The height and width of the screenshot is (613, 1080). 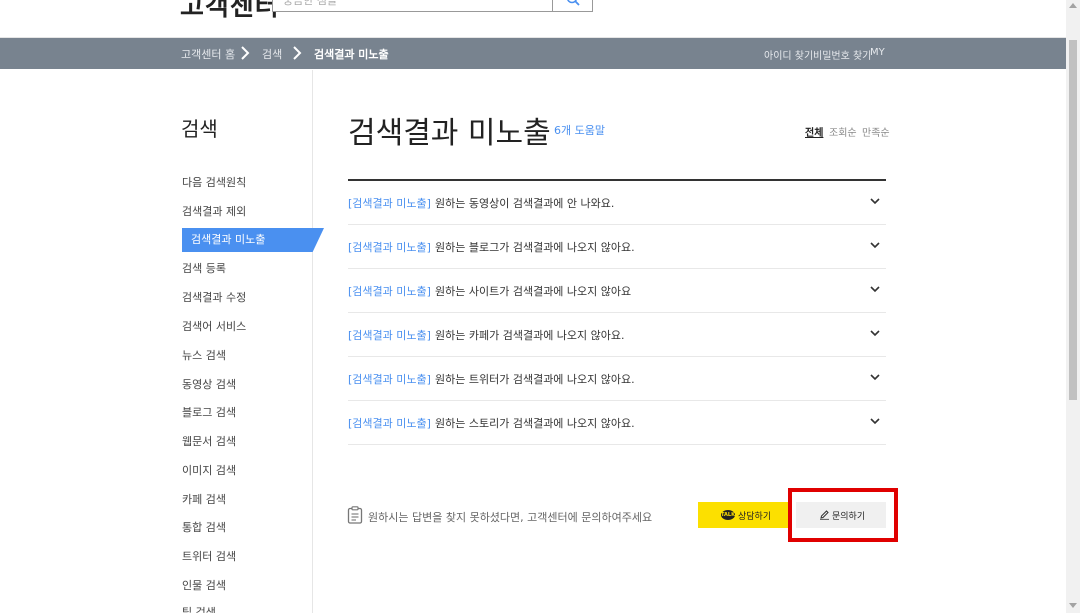 I want to click on help-notice-text: 원하시는 답변을 찾지 못하셨다면, 고객센터에 문의하여주세요, so click(x=510, y=517).